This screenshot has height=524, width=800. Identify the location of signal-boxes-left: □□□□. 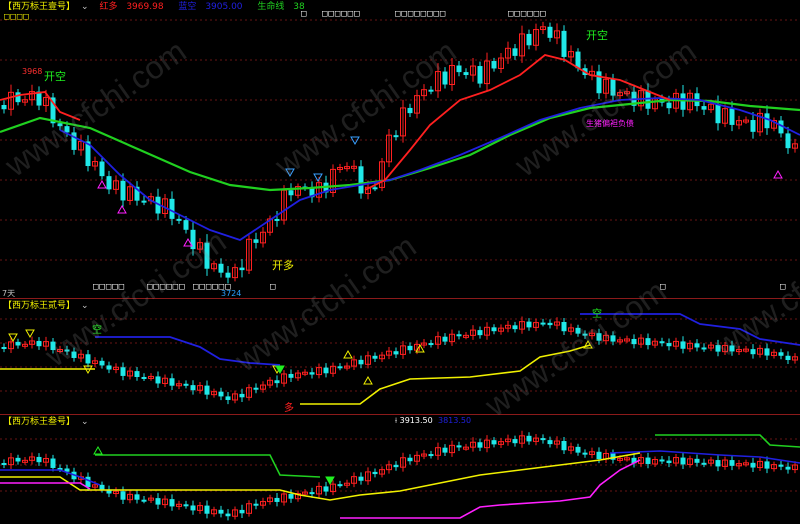
(17, 17).